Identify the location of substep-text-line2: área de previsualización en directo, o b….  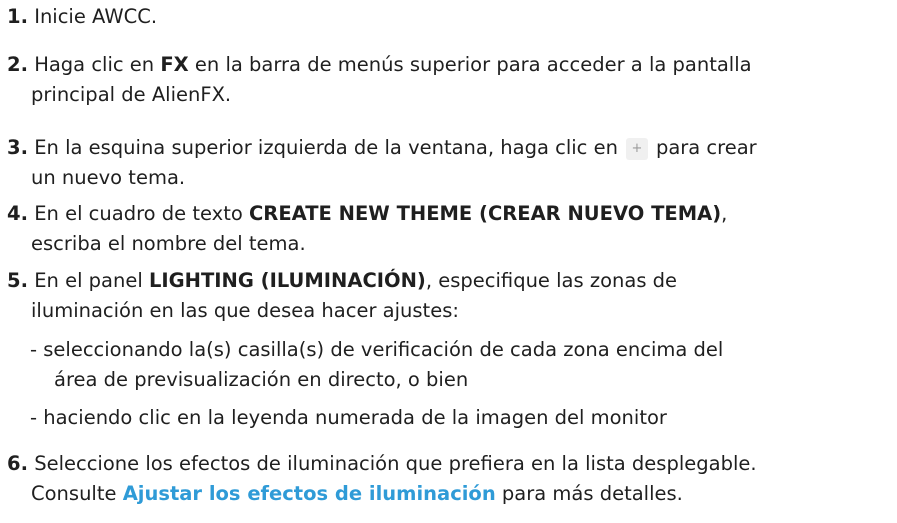
(261, 379).